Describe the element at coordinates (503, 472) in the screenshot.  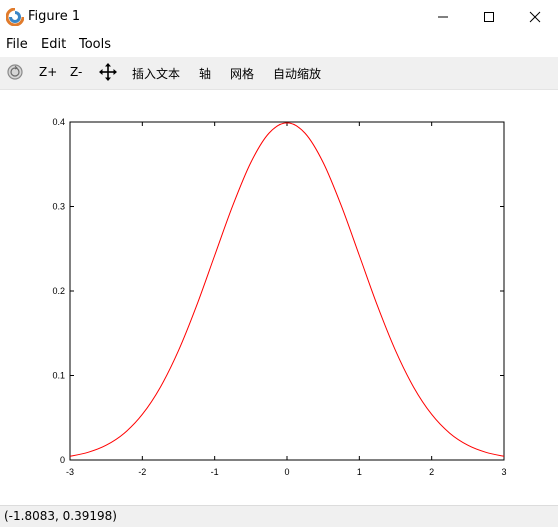
I see `x-tick-label: 3` at that location.